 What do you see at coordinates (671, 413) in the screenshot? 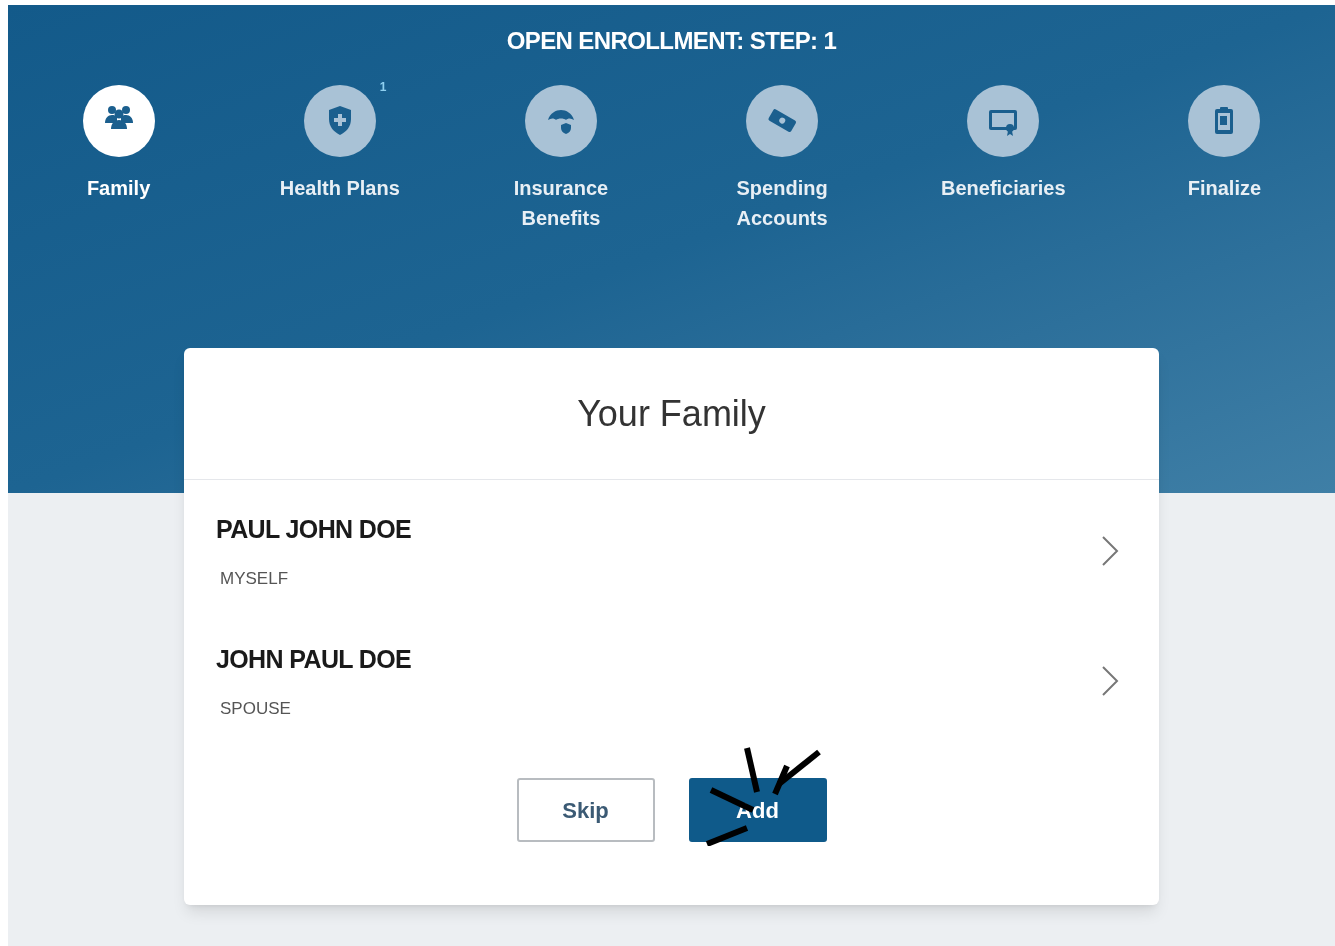
I see `card-title: Your Family` at bounding box center [671, 413].